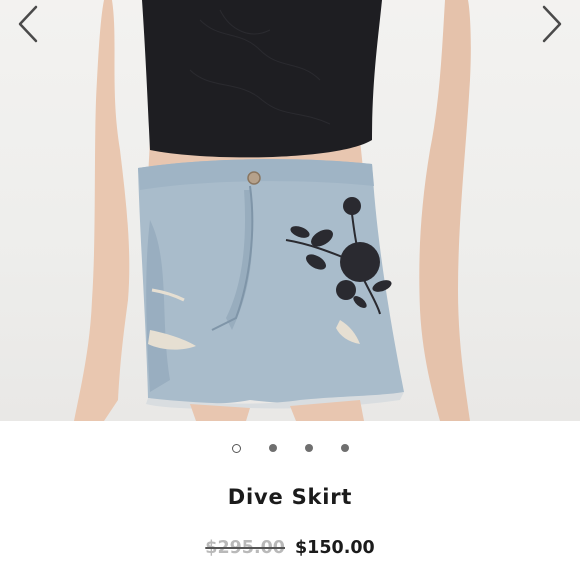  Describe the element at coordinates (290, 448) in the screenshot. I see `image-pagination` at that location.